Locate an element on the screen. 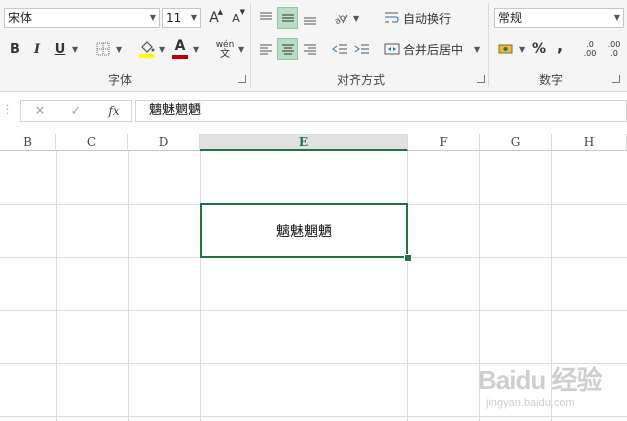  fx-icon: fx is located at coordinates (114, 111).